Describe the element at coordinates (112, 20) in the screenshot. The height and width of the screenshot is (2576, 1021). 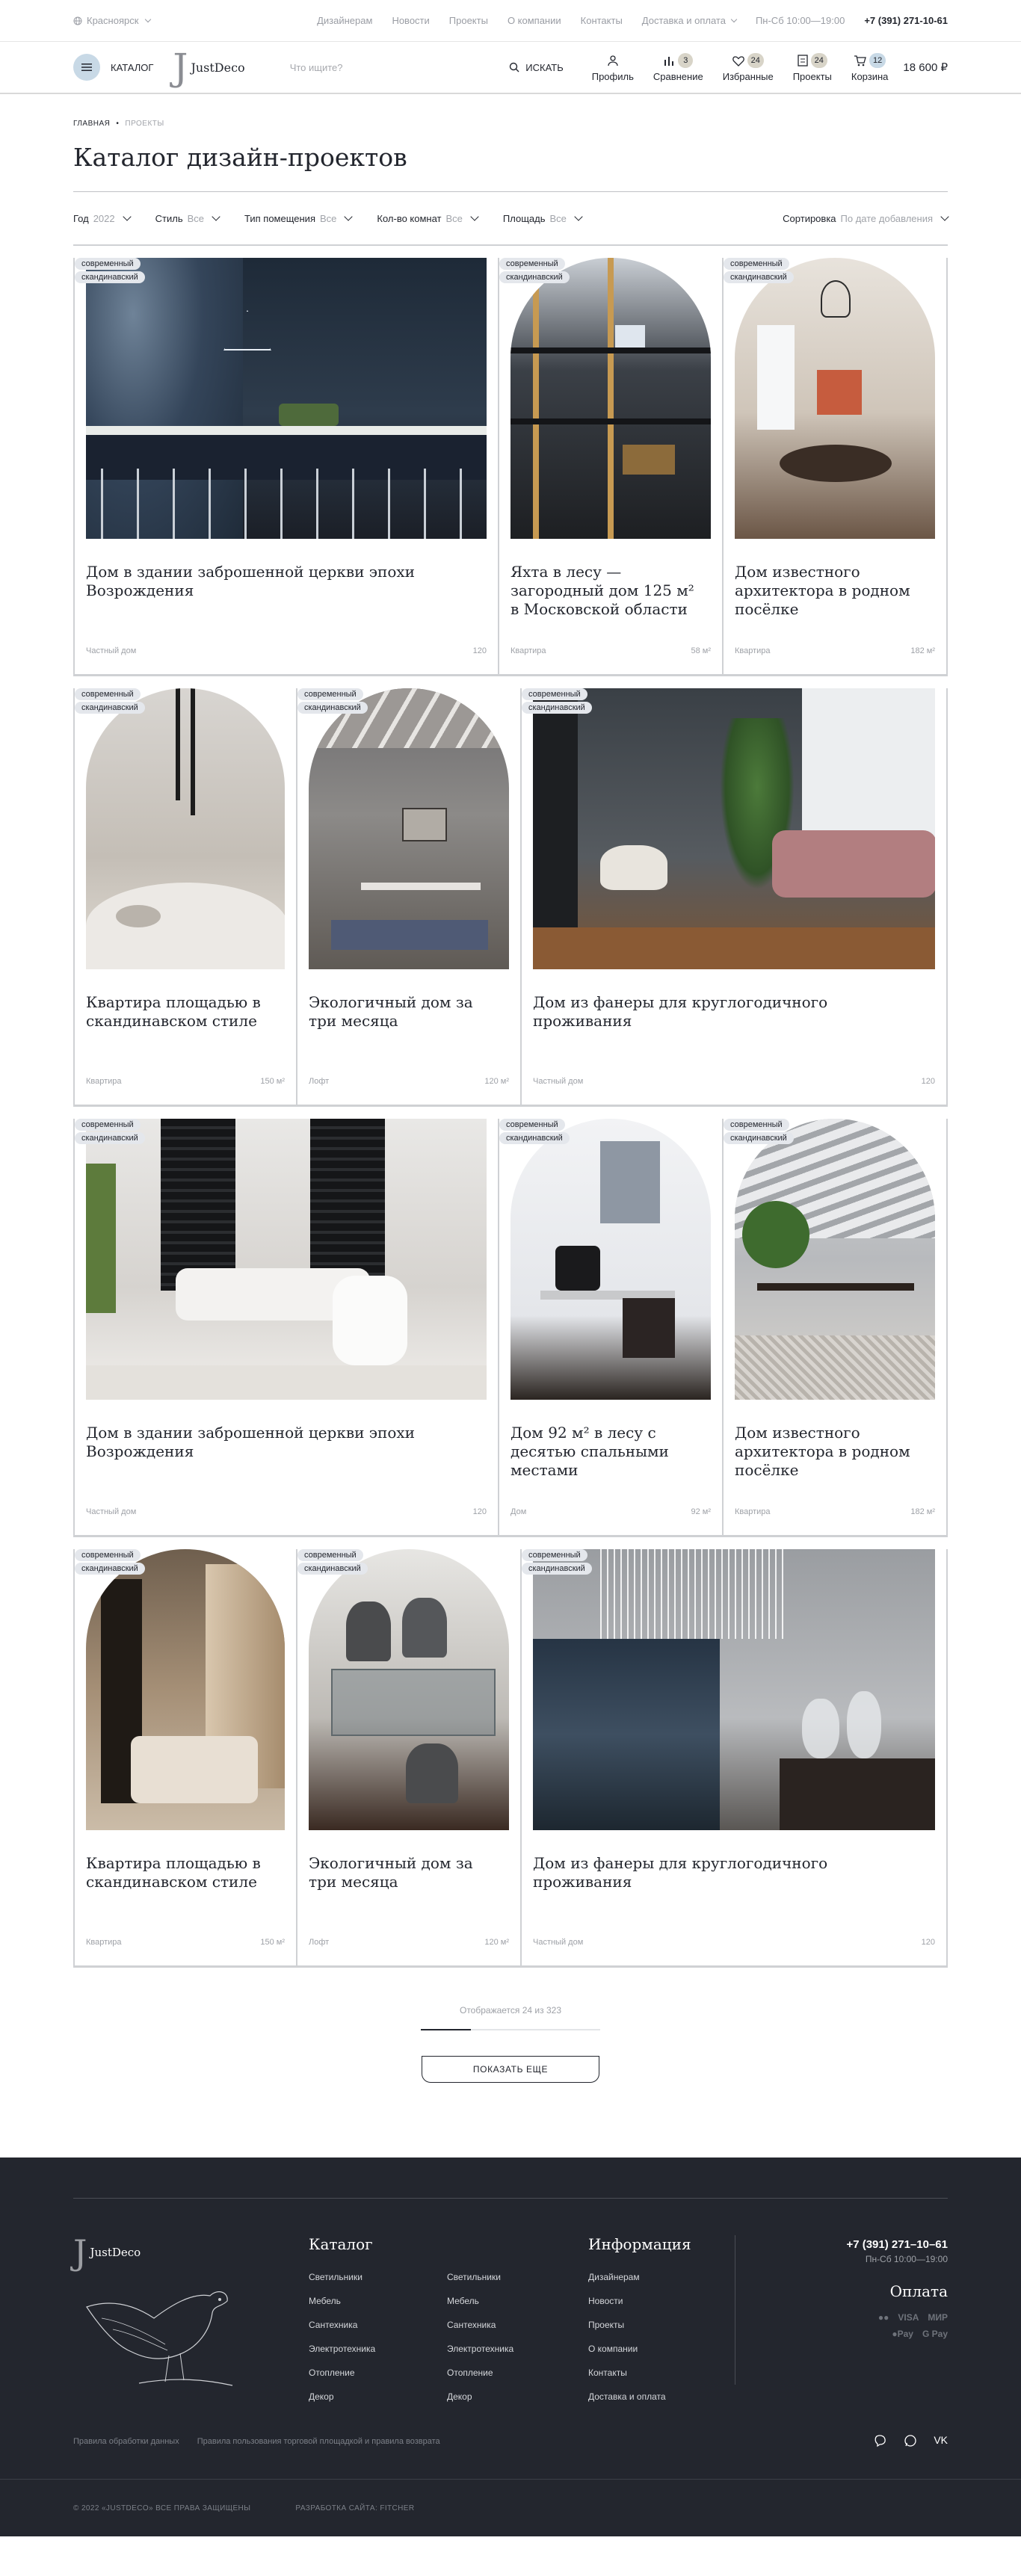
I see `city-selector: Красноярск` at that location.